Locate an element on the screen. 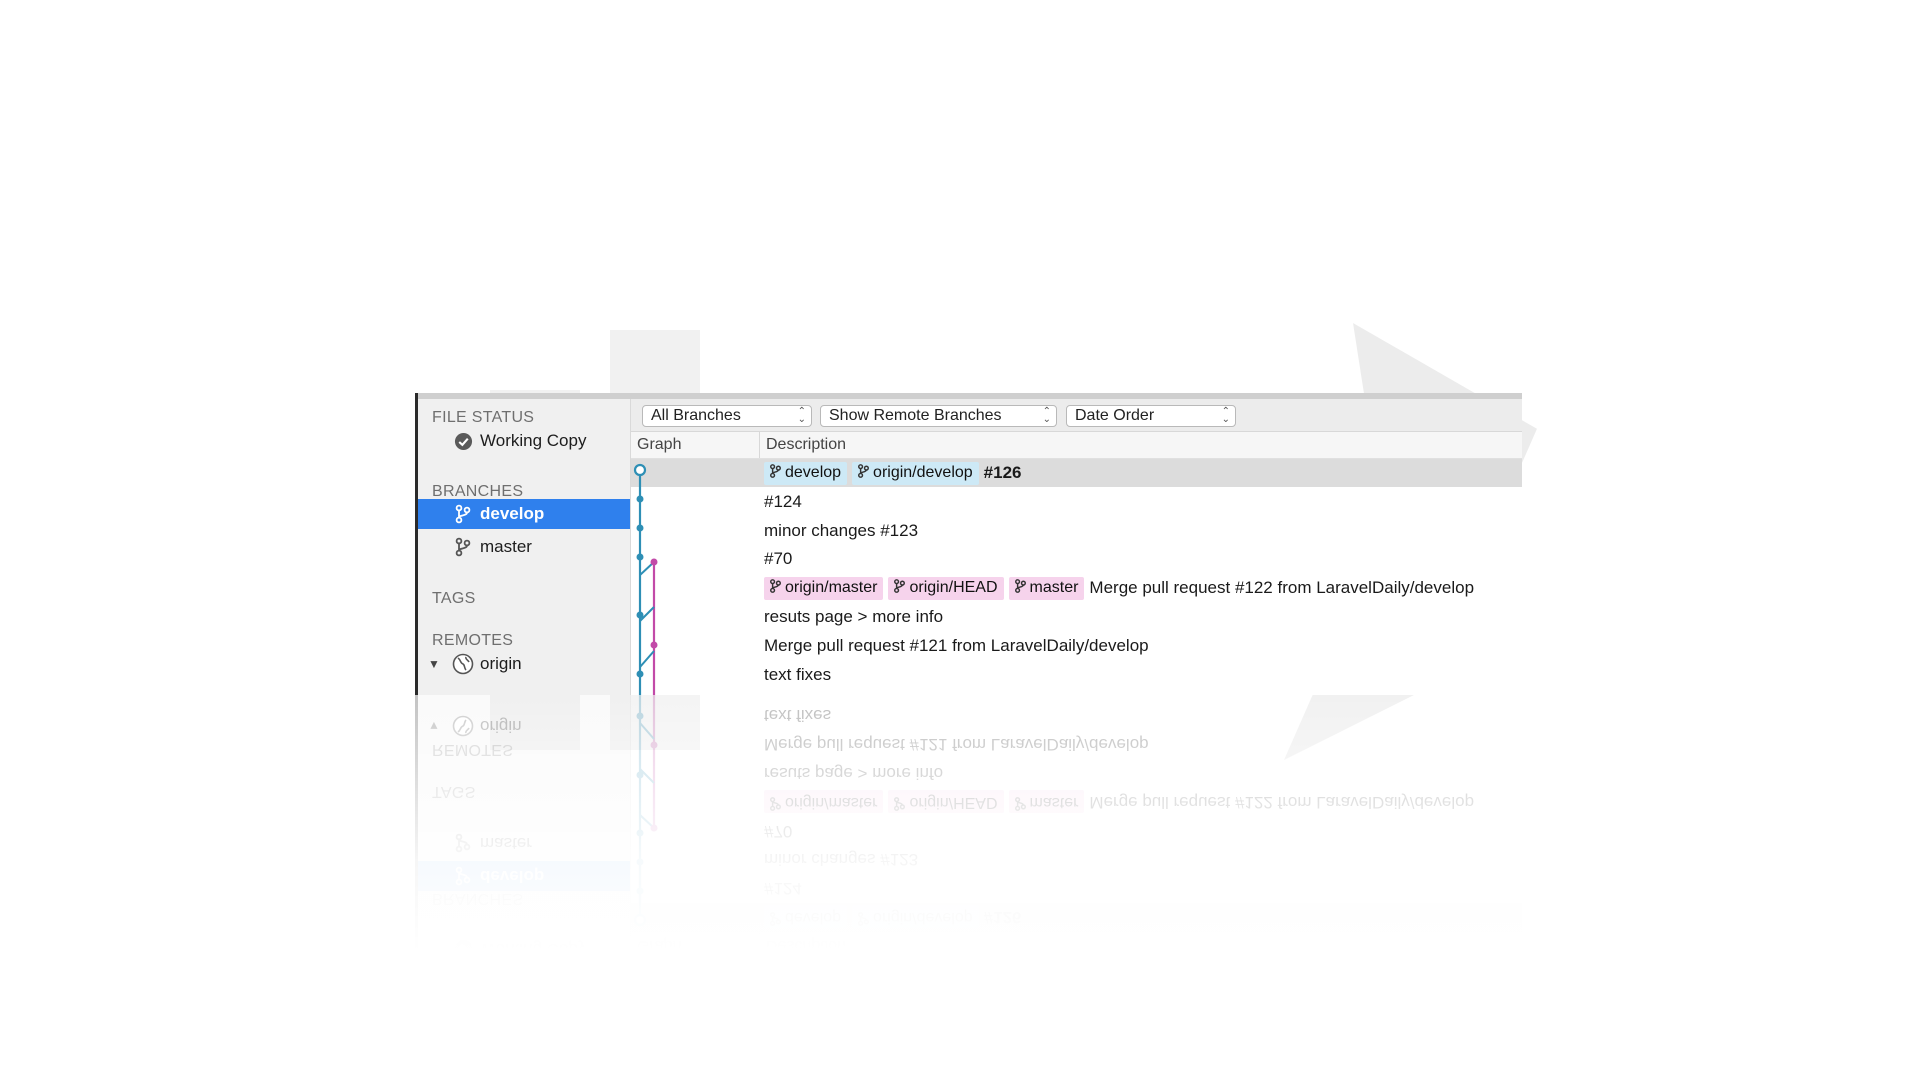 The image size is (1920, 1080). branch-tag-label: master is located at coordinates (1054, 588).